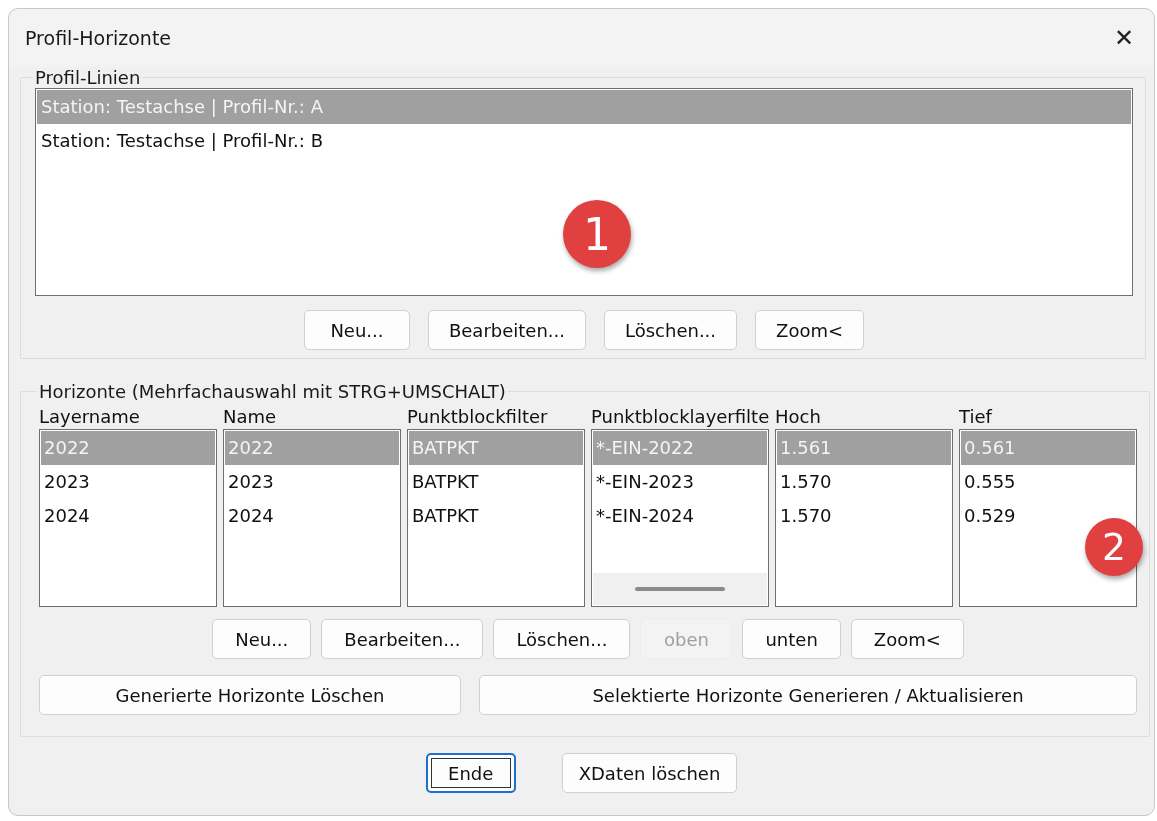 The width and height of the screenshot is (1157, 821). Describe the element at coordinates (808, 695) in the screenshot. I see `dialog-button: Selektierte Horizonte Generieren / Aktualisieren` at that location.